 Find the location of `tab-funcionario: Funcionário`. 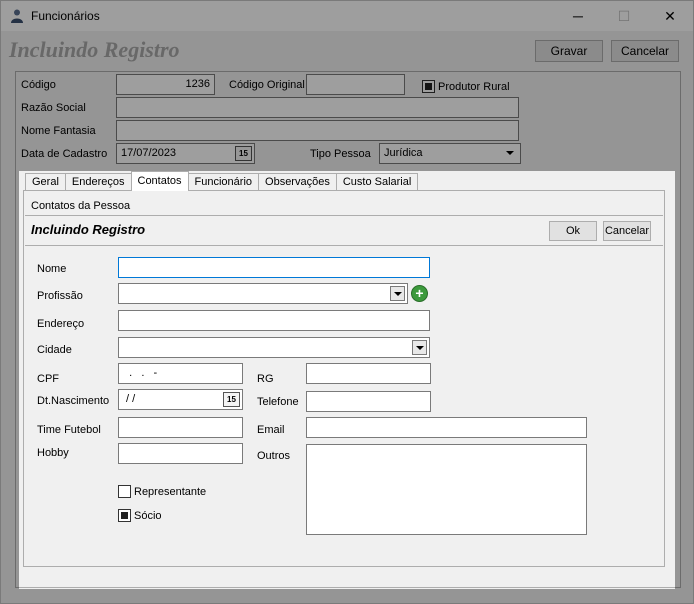

tab-funcionario: Funcionário is located at coordinates (223, 182).